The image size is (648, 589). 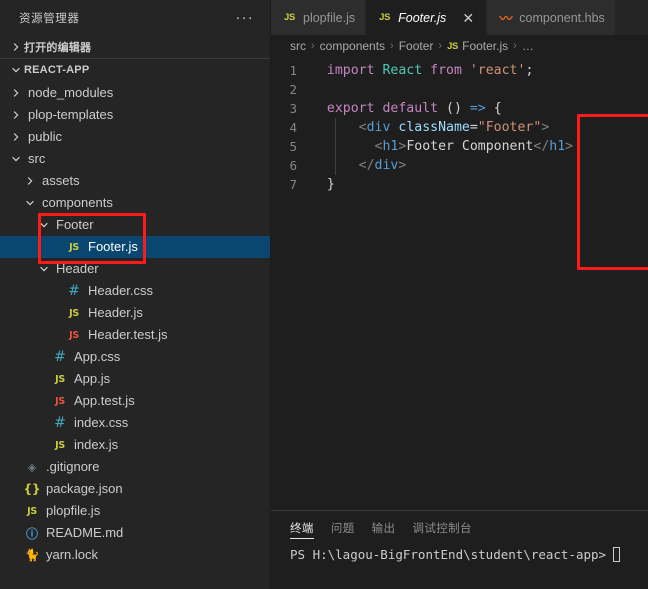 I want to click on tree-file-header.test.js: JS Header.test.js, so click(x=135, y=335).